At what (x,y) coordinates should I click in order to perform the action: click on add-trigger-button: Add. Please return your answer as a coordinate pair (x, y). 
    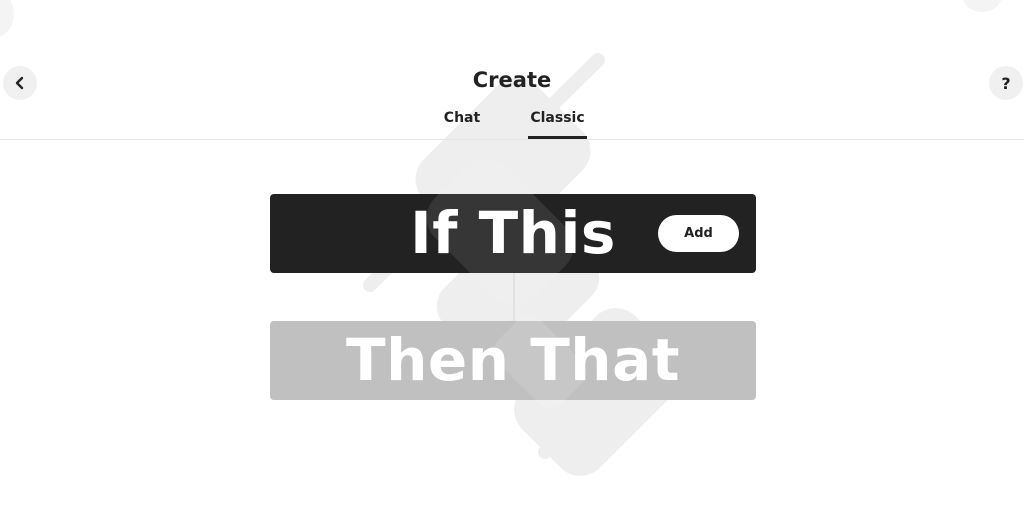
    Looking at the image, I should click on (698, 233).